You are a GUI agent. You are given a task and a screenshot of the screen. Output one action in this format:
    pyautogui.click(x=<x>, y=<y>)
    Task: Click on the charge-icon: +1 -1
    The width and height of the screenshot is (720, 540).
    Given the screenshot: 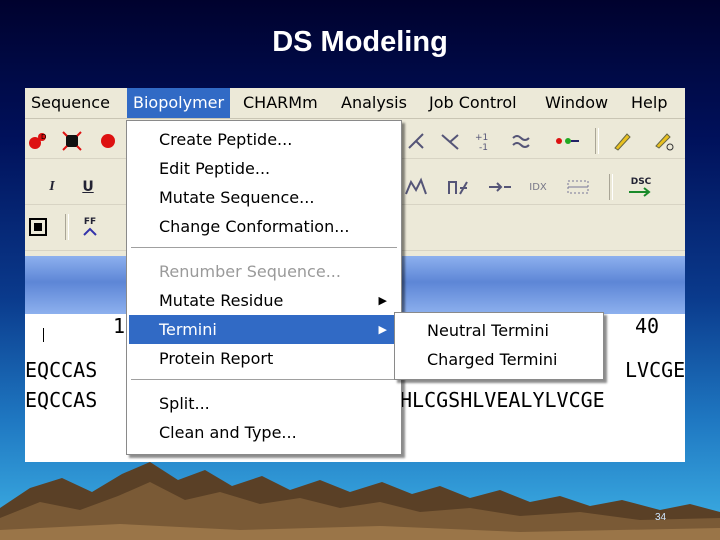 What is the action you would take?
    pyautogui.click(x=484, y=141)
    